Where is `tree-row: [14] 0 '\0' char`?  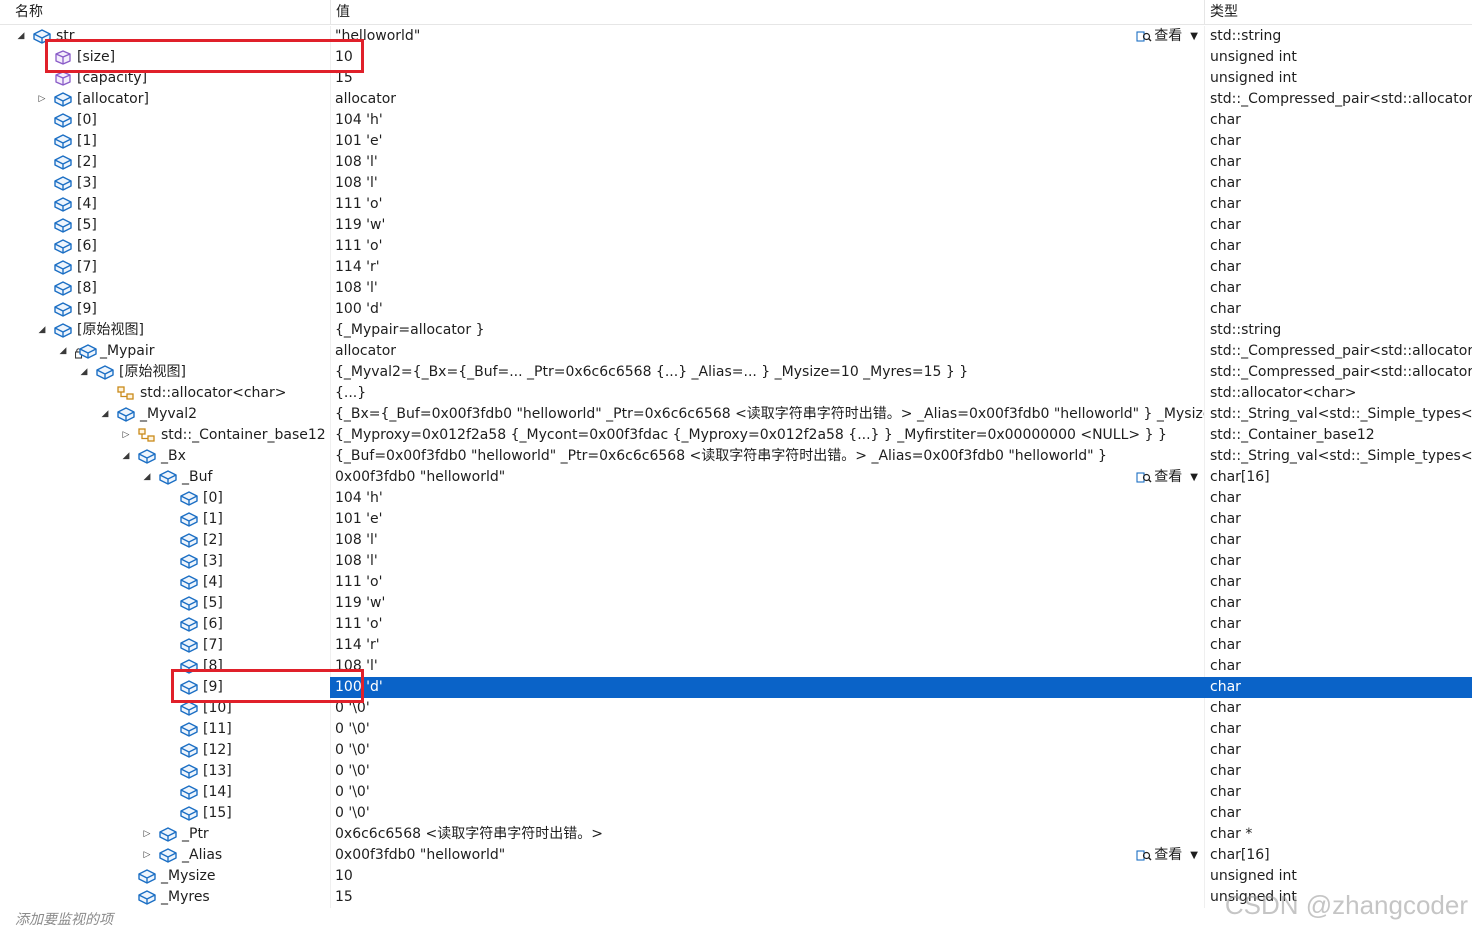 tree-row: [14] 0 '\0' char is located at coordinates (736, 792).